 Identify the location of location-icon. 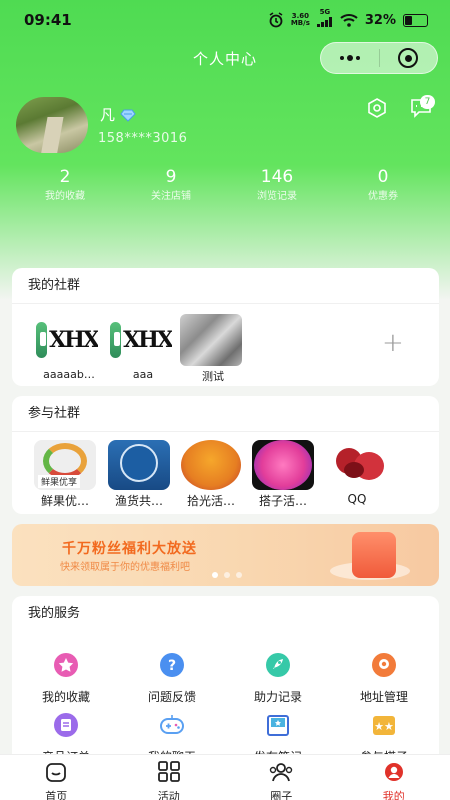
(384, 665).